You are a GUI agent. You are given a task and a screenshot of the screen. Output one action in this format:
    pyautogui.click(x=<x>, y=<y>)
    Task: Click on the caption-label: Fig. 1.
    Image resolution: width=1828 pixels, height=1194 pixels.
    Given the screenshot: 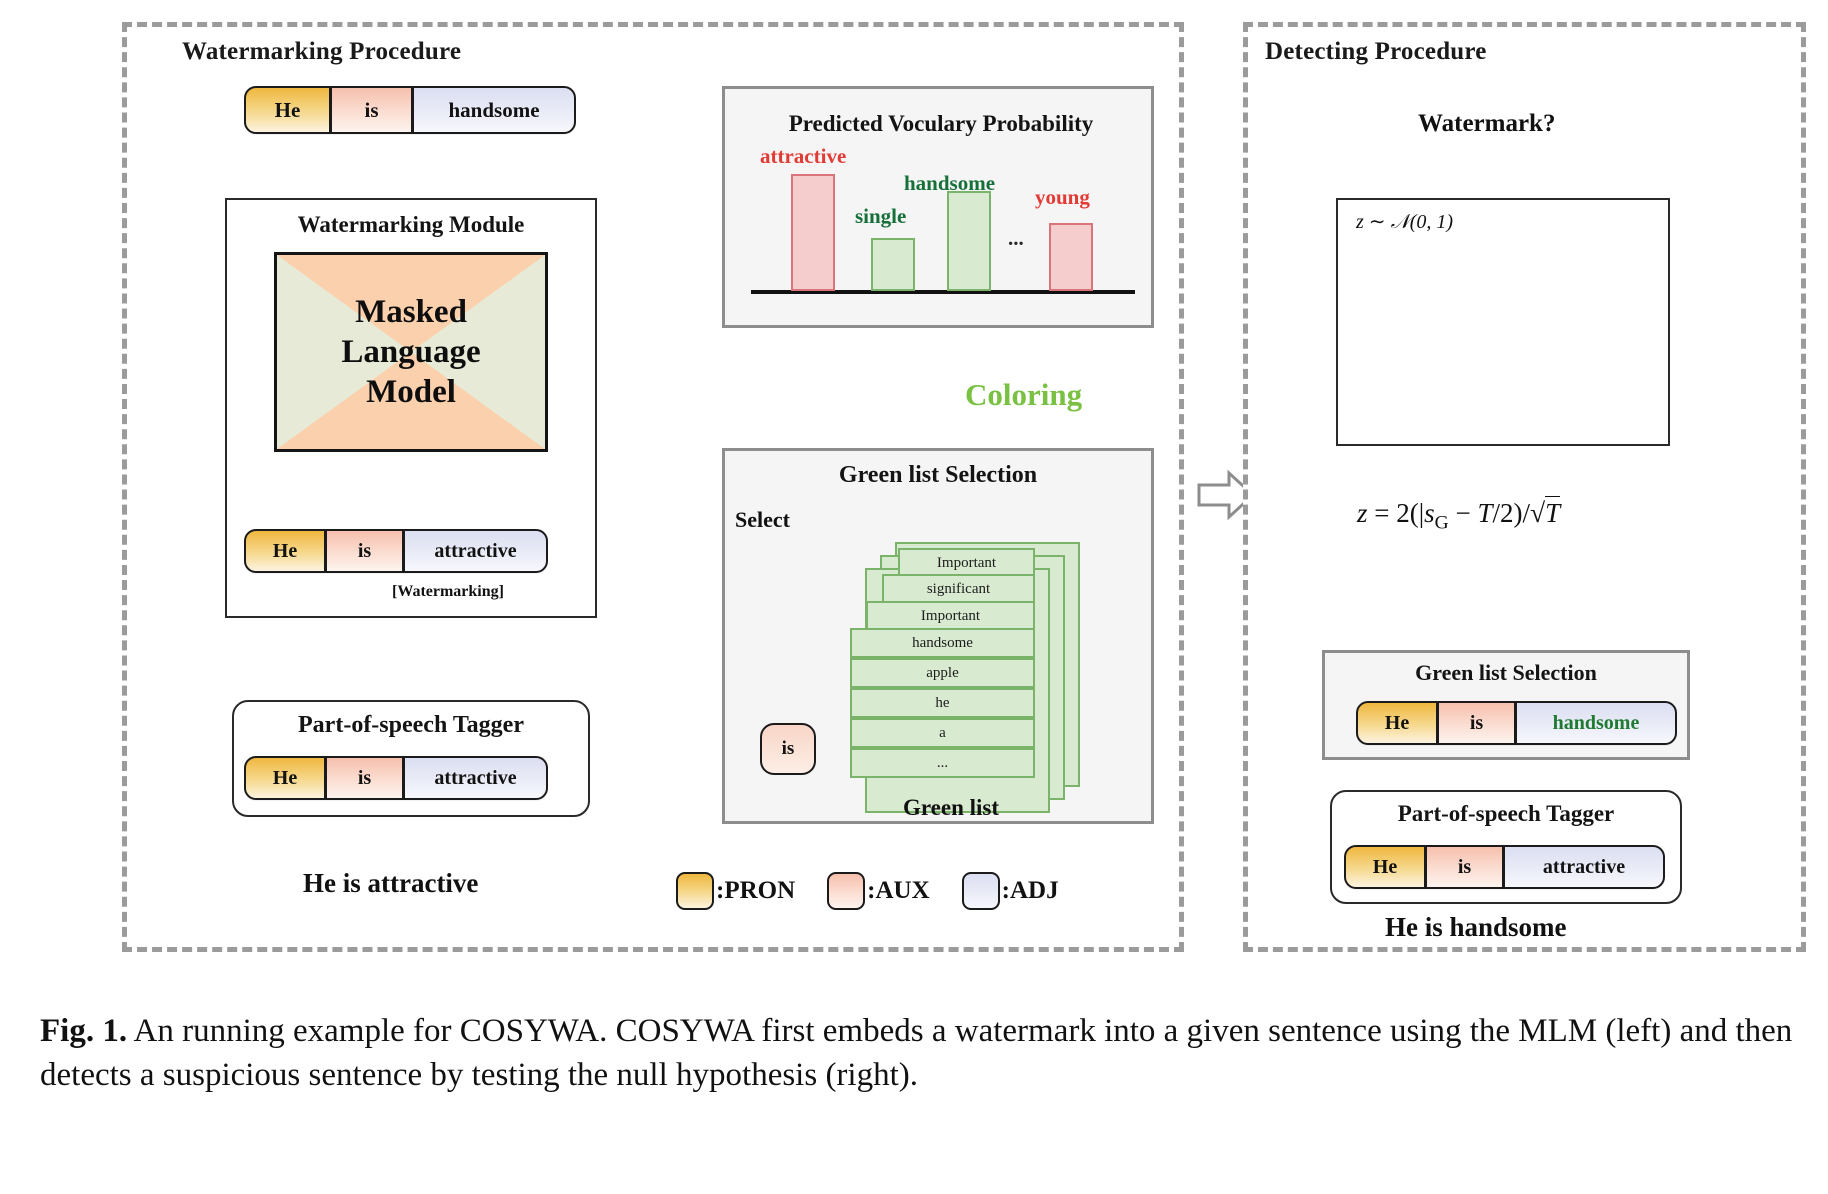 What is the action you would take?
    pyautogui.click(x=84, y=1031)
    